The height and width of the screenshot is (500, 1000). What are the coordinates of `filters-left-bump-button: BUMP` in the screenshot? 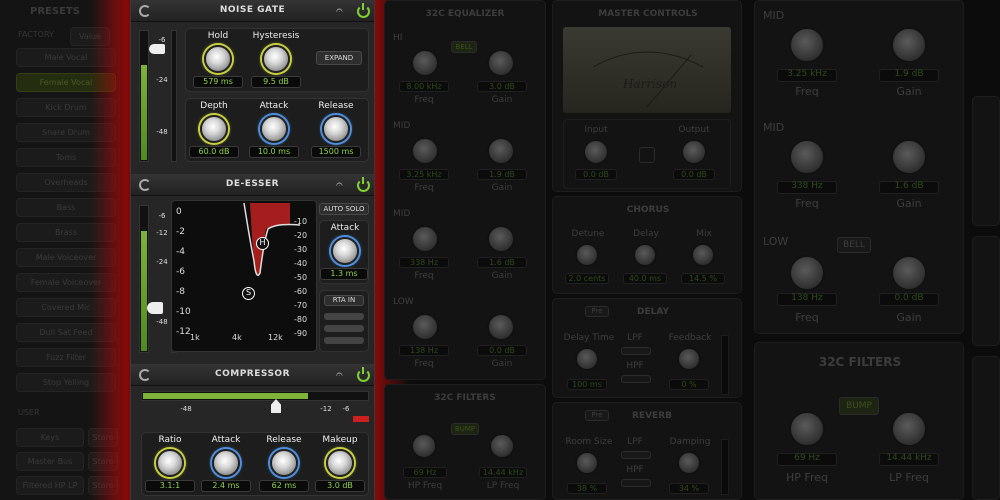 It's located at (465, 429).